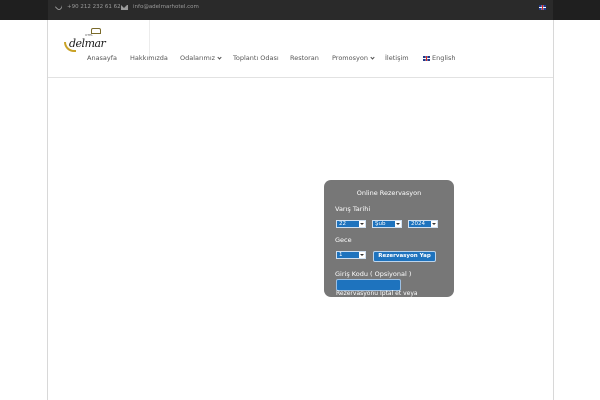 Image resolution: width=600 pixels, height=400 pixels. I want to click on phone-icon, so click(59, 7).